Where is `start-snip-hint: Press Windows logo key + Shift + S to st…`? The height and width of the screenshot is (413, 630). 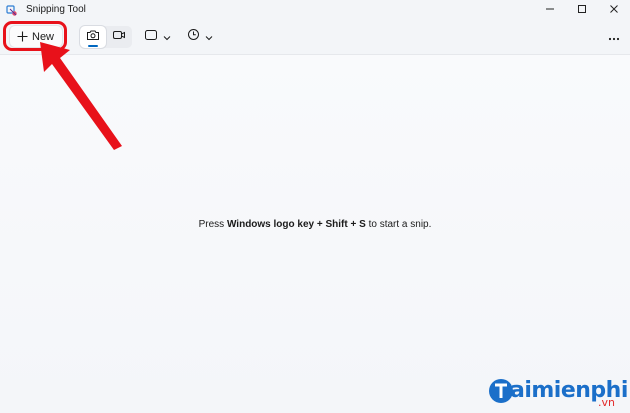 start-snip-hint: Press Windows logo key + Shift + S to st… is located at coordinates (315, 224).